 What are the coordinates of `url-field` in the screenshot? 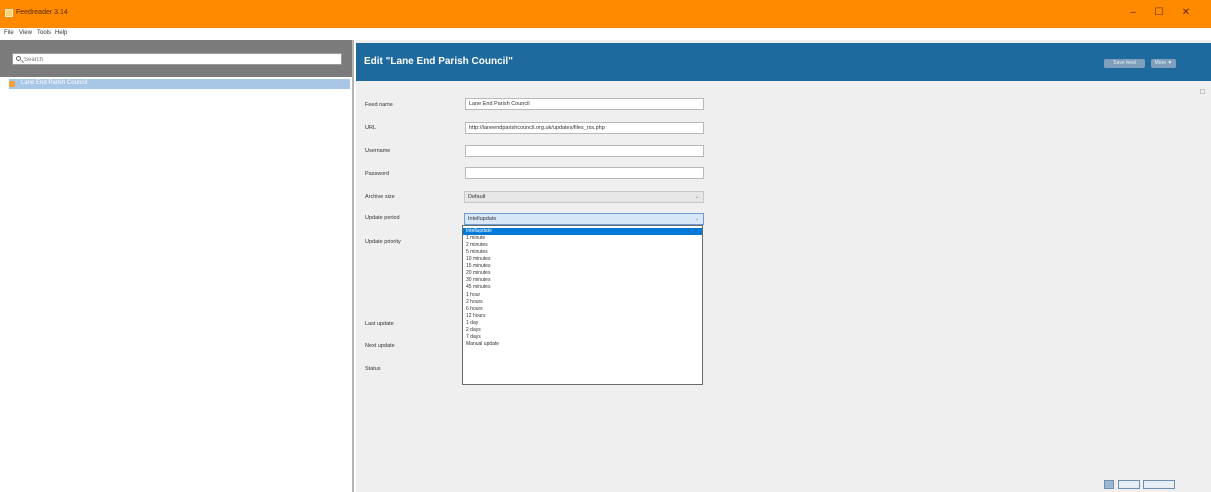 It's located at (584, 128).